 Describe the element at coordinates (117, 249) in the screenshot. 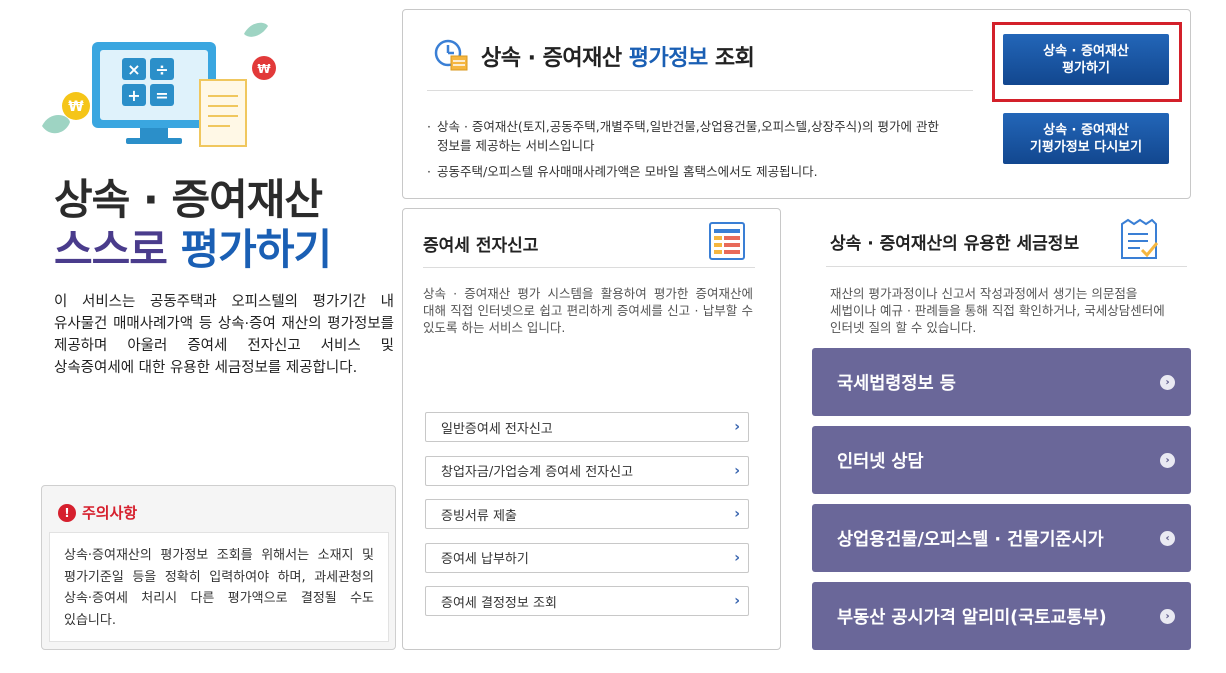

I see `page-title-line2-purple: 스스로` at that location.